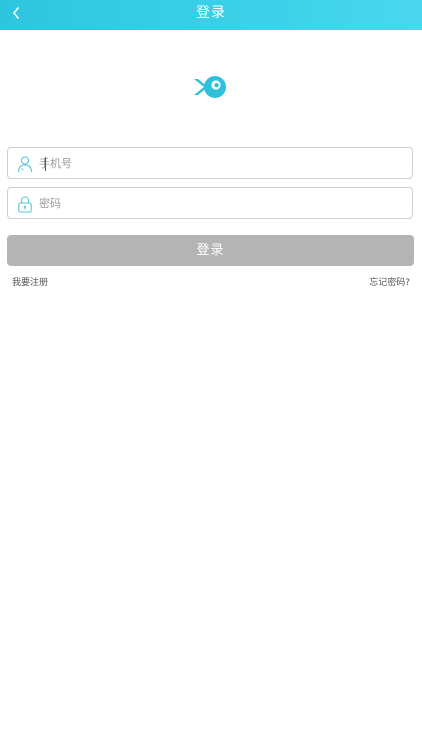  What do you see at coordinates (25, 164) in the screenshot?
I see `user-icon` at bounding box center [25, 164].